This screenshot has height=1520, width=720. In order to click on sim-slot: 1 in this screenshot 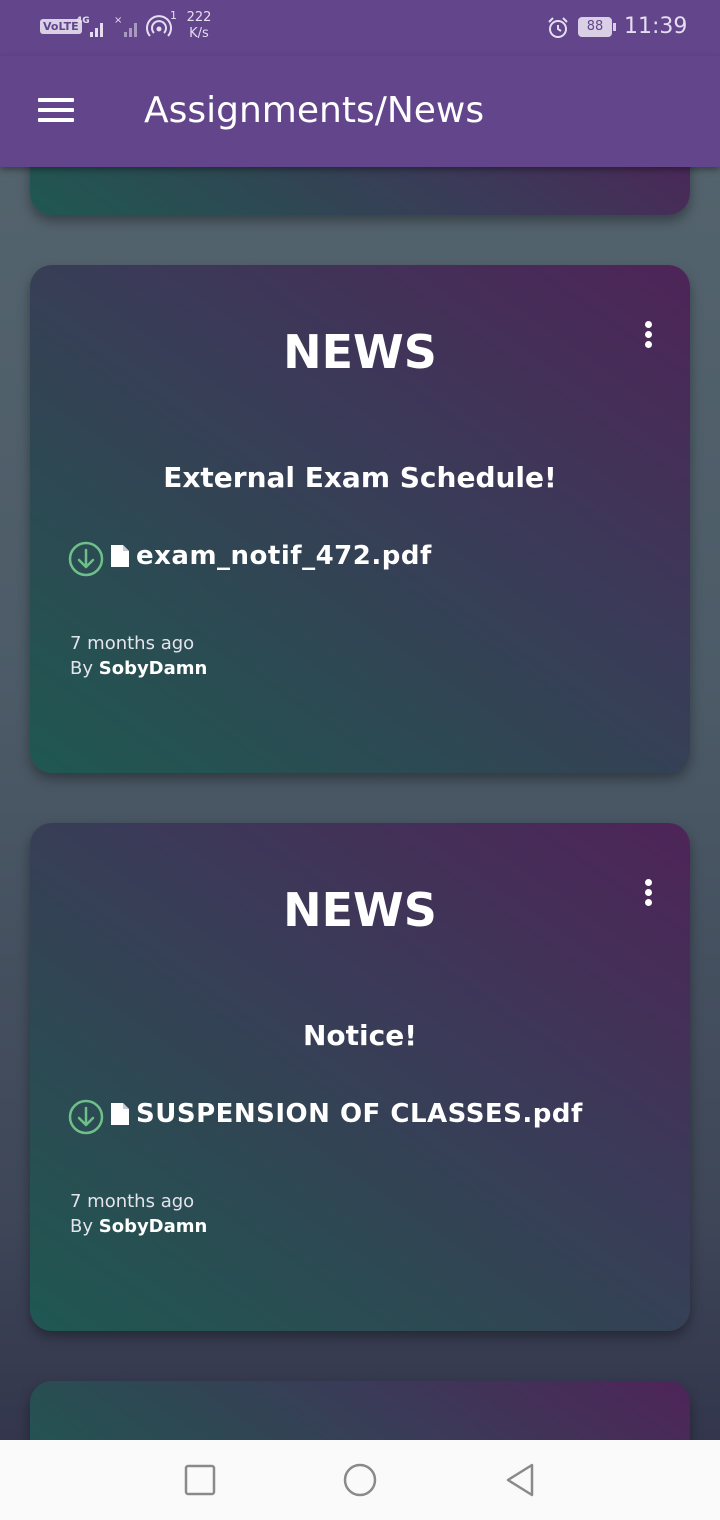, I will do `click(173, 15)`.